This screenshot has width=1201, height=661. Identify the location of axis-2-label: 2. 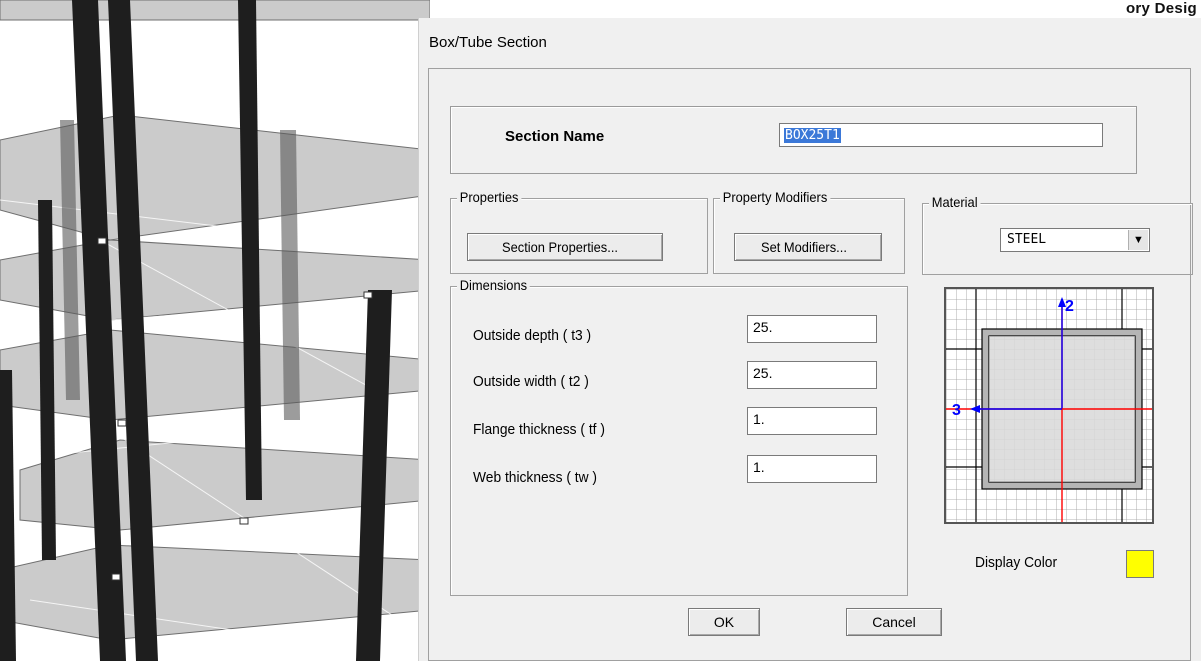
(1069, 306).